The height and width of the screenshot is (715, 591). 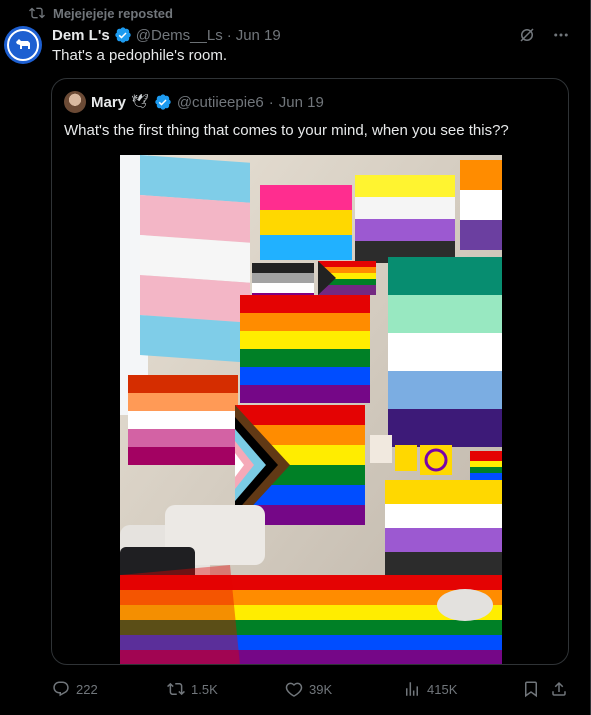 What do you see at coordinates (301, 102) in the screenshot?
I see `quoted-date: Jun 19` at bounding box center [301, 102].